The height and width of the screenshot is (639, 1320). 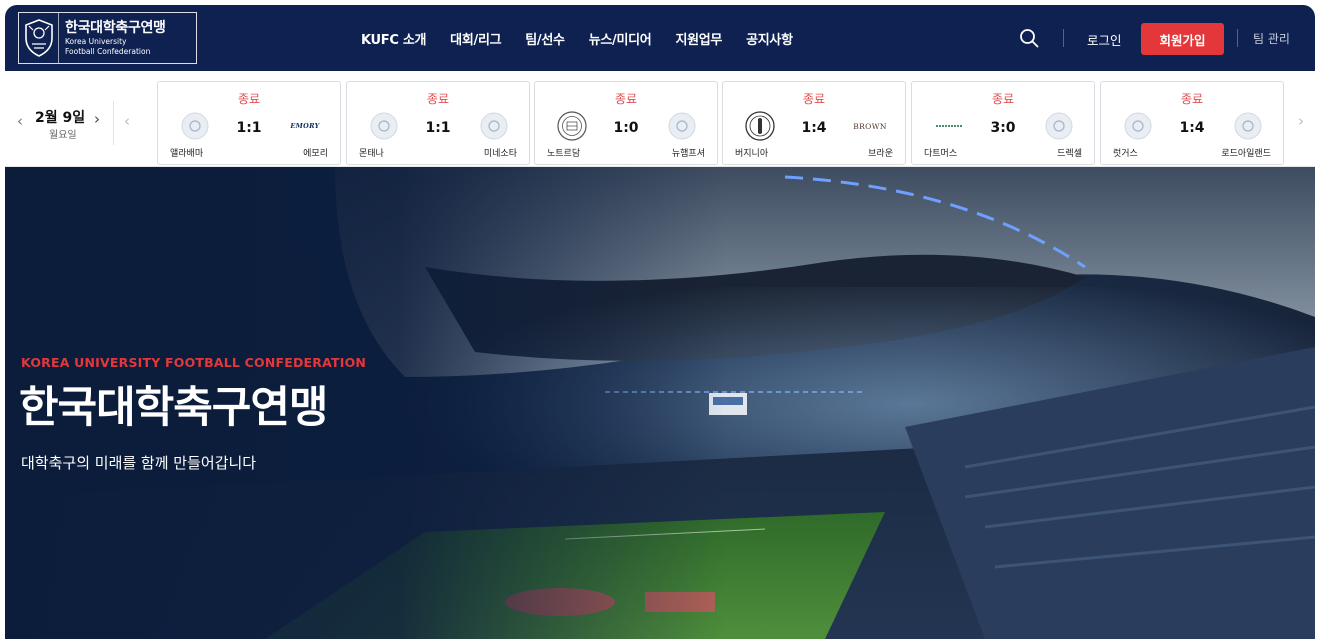 I want to click on away-team-name: 로드아일랜드, so click(x=1246, y=154).